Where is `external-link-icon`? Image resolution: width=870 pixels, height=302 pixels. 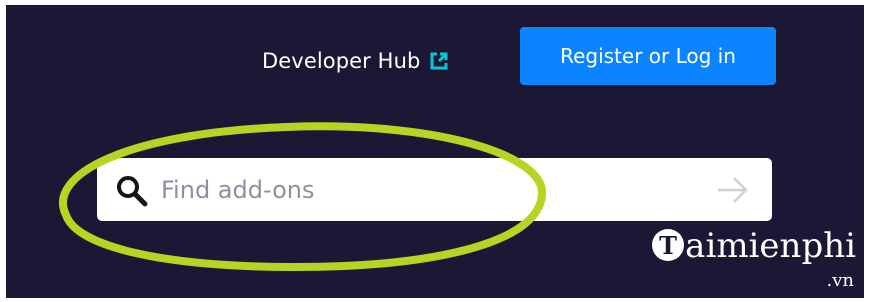
external-link-icon is located at coordinates (439, 61).